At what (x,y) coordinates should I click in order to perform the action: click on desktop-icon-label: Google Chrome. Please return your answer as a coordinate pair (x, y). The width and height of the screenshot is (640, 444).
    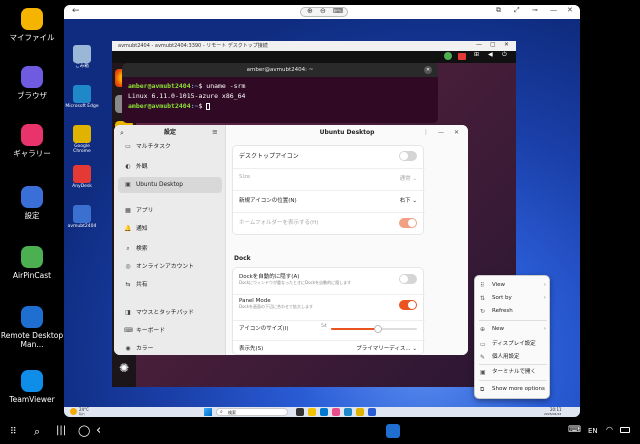
    Looking at the image, I should click on (82, 149).